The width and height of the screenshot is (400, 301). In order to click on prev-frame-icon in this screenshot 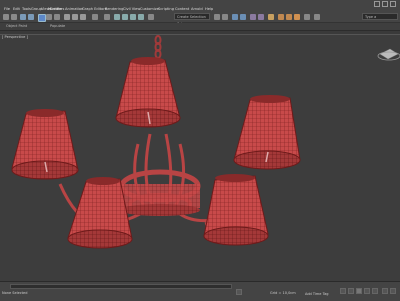, I will do `click(351, 291)`.